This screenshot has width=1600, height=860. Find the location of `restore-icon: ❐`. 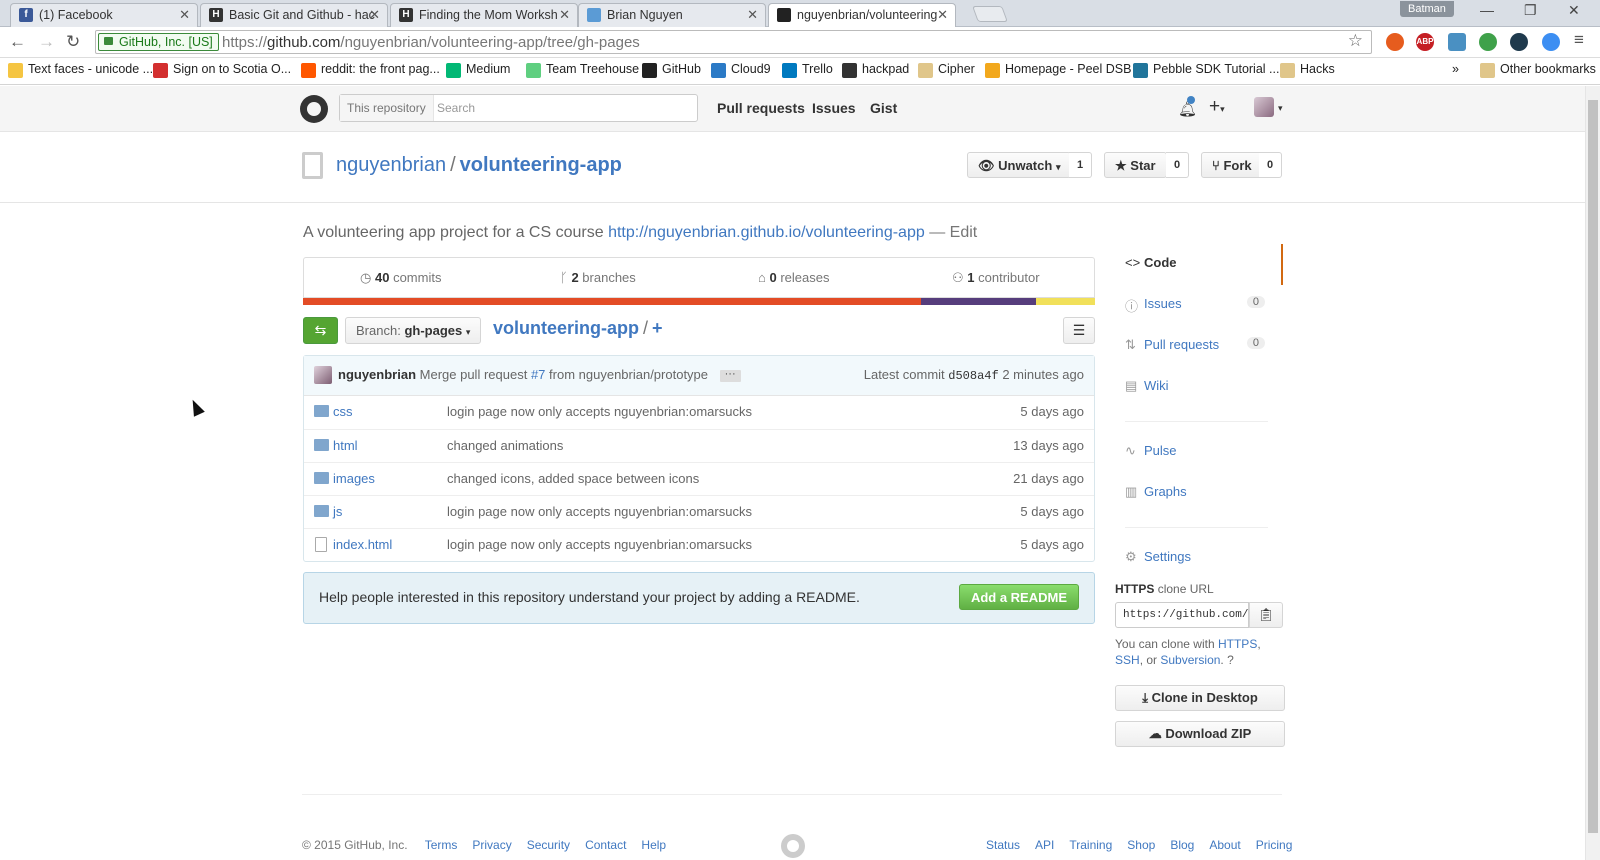

restore-icon: ❐ is located at coordinates (1530, 10).